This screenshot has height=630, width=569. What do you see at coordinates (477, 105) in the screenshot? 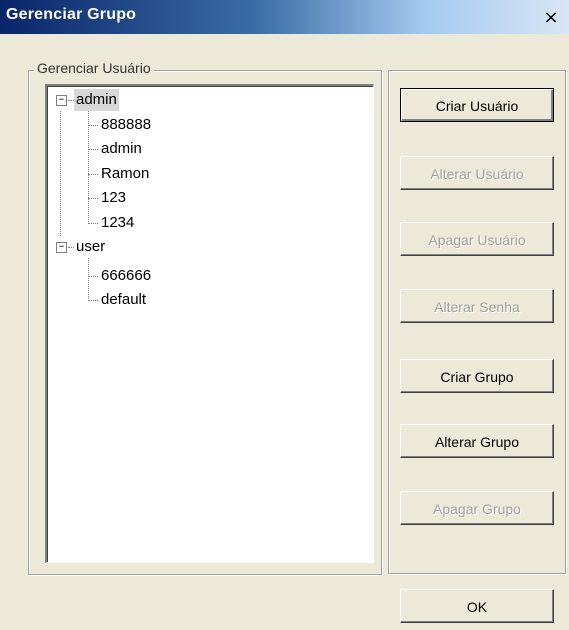
I see `create-user-button: Criar Usuário` at bounding box center [477, 105].